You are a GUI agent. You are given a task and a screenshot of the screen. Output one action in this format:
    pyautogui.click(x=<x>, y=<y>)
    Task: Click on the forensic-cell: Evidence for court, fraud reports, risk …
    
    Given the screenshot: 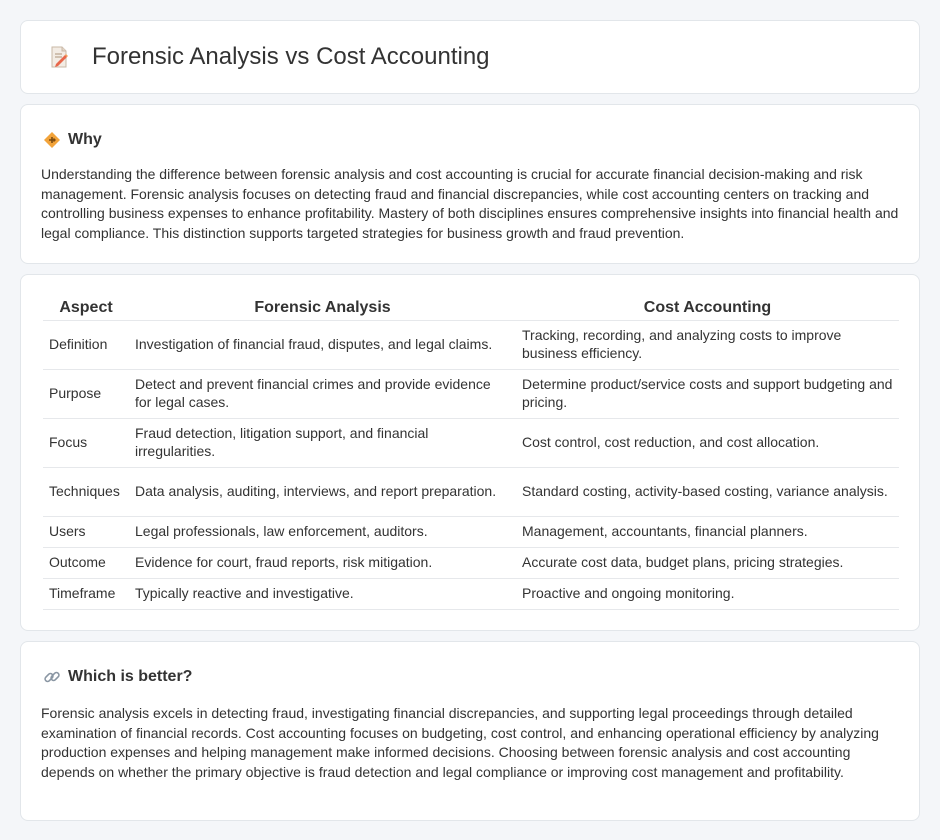 What is the action you would take?
    pyautogui.click(x=322, y=563)
    